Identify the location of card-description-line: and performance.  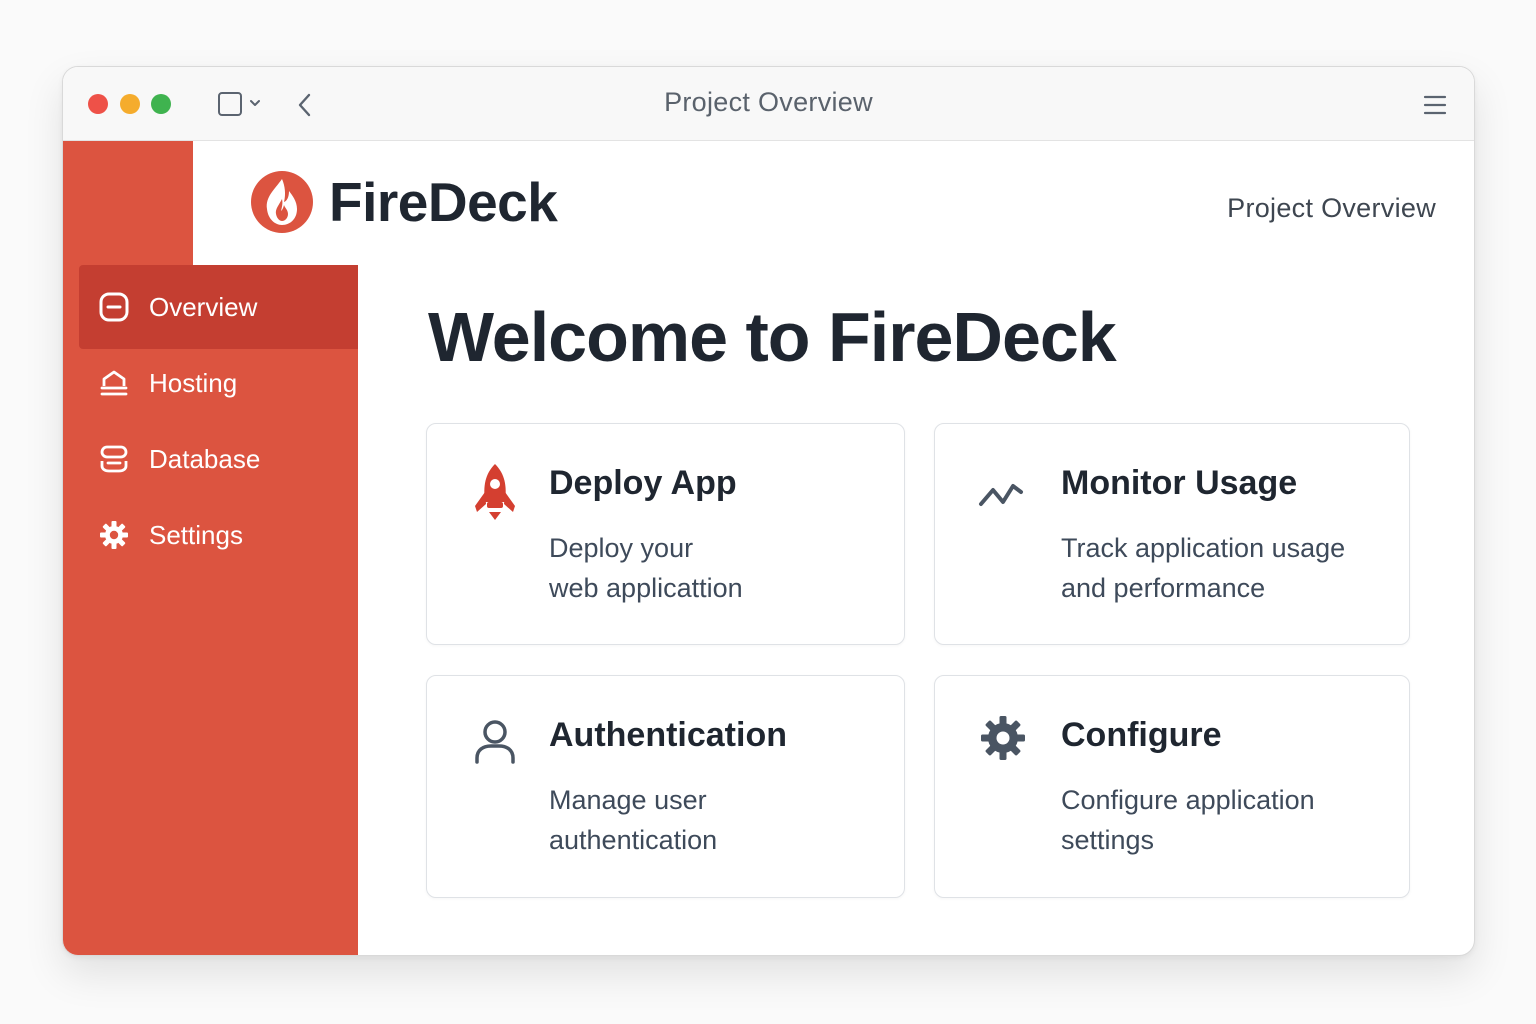
(1163, 588).